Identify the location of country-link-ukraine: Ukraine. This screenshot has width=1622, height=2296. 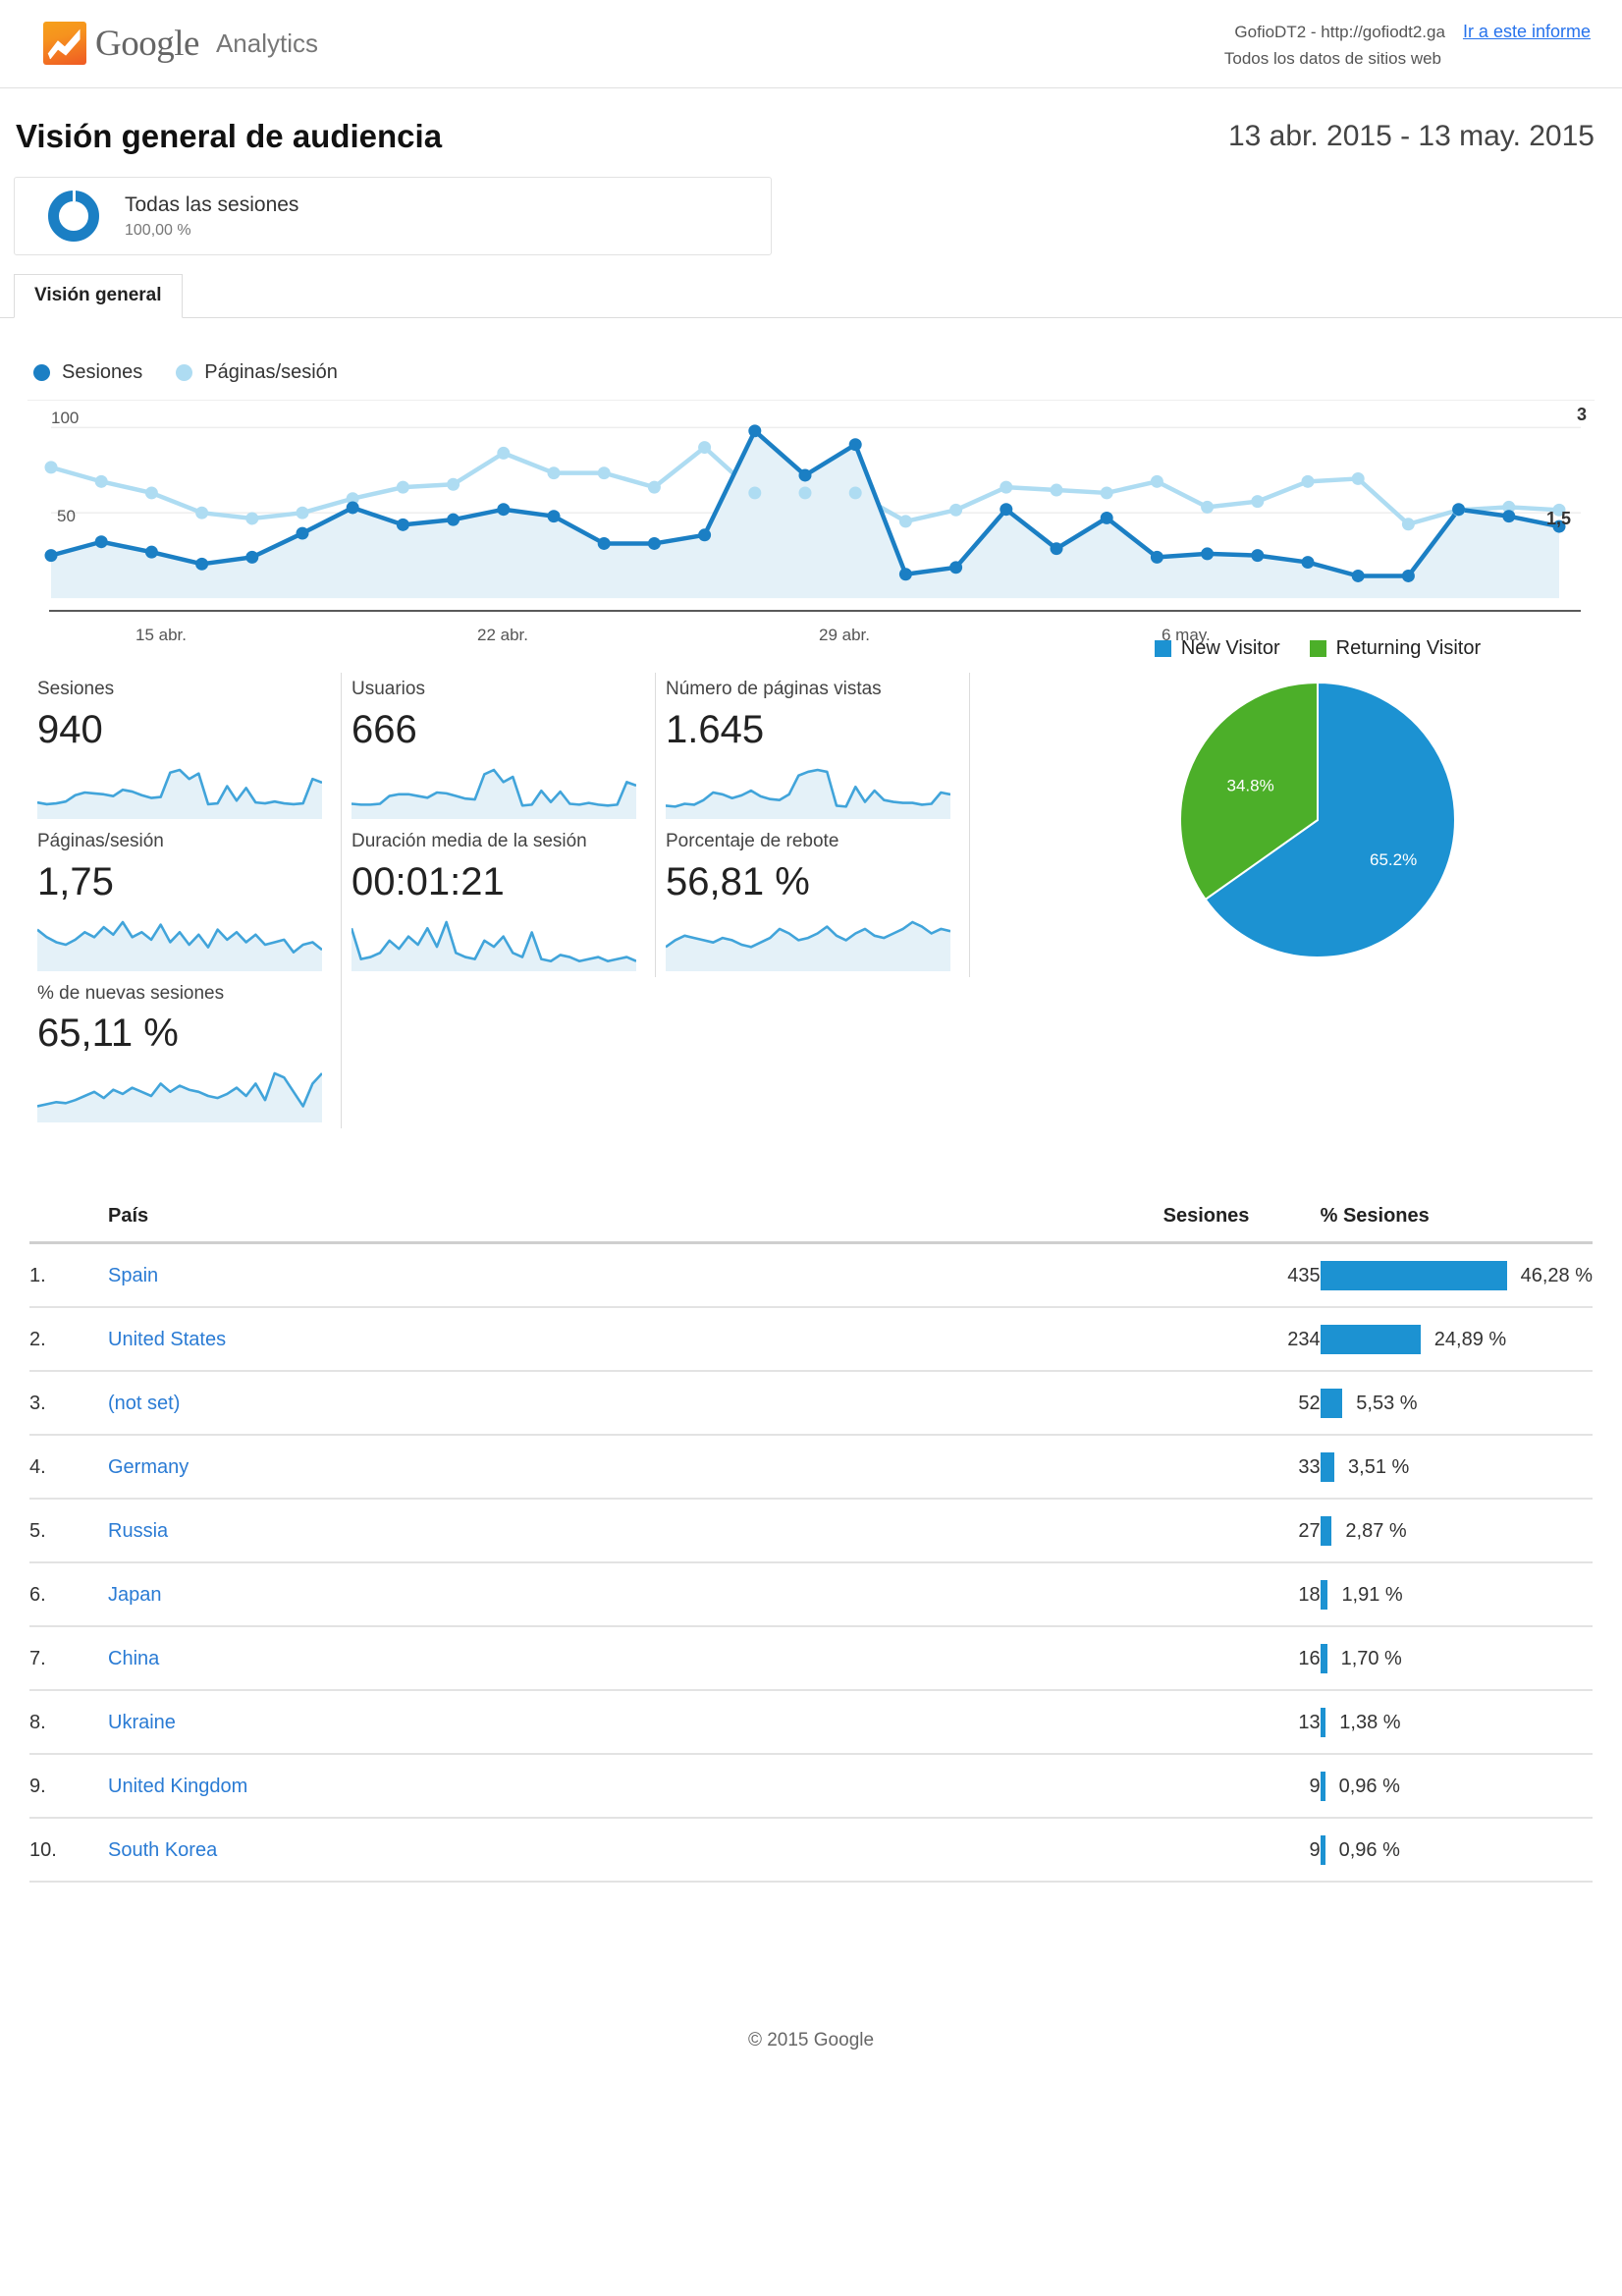
(142, 1722).